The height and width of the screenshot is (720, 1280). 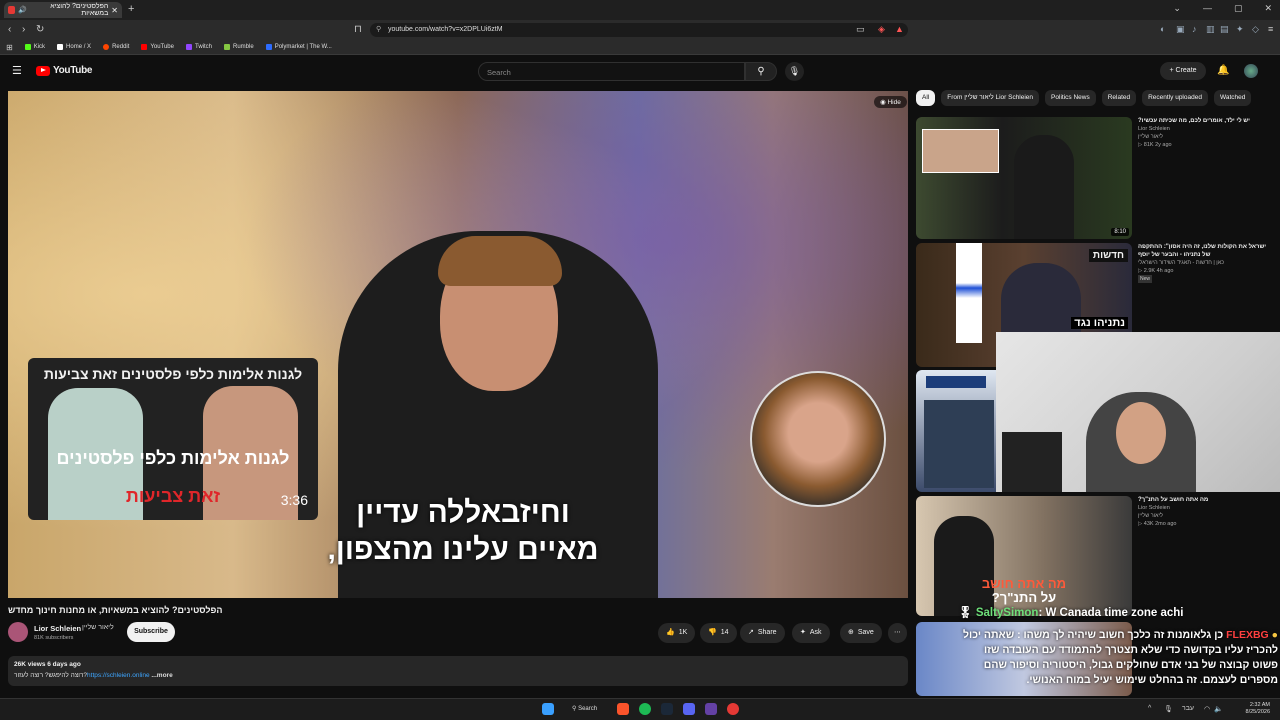 I want to click on related-title: מה אתה חושב על התנ"ך?, so click(x=1173, y=500).